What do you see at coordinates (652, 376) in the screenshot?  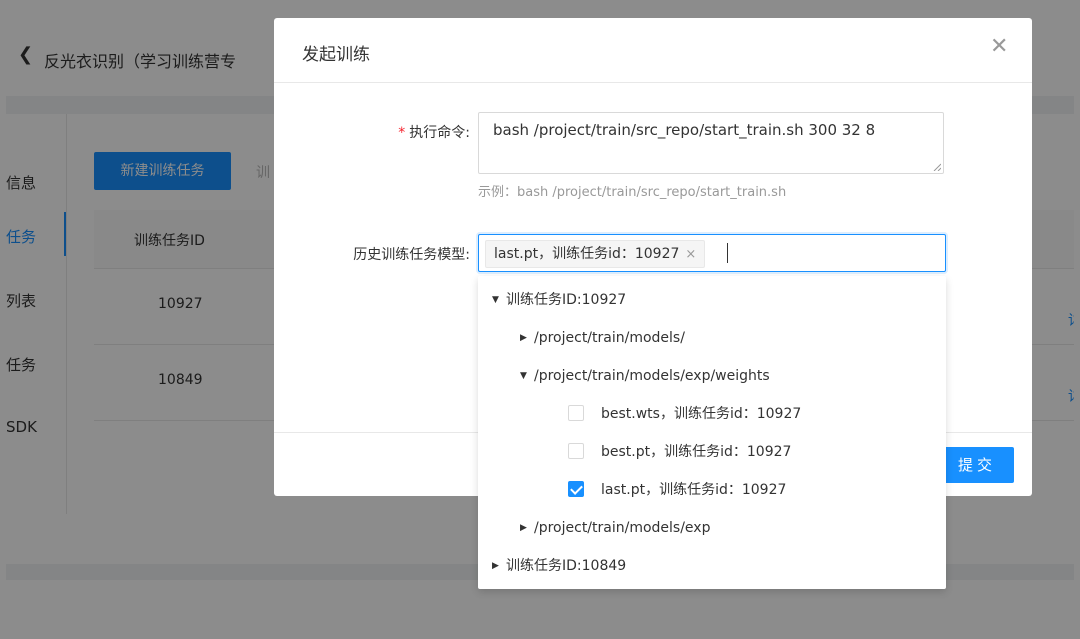 I see `tree-node-label: /project/train/models/exp/weights` at bounding box center [652, 376].